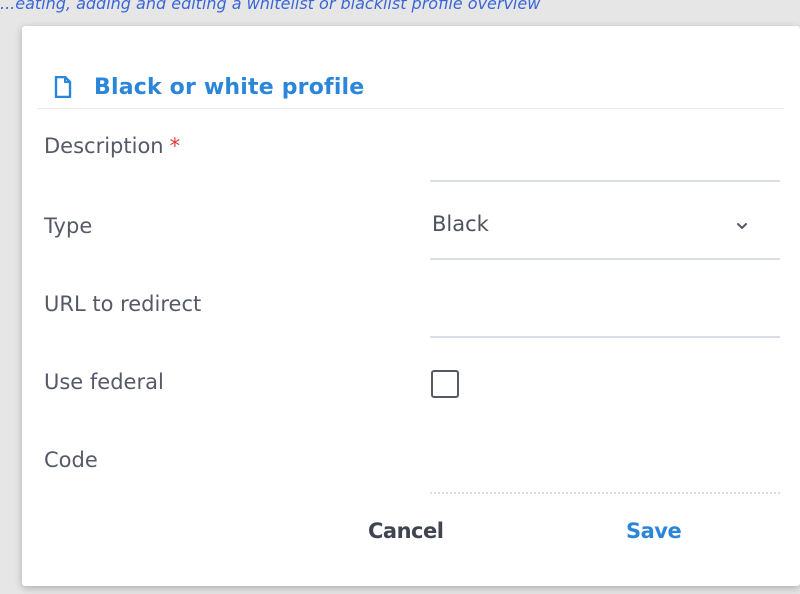 The image size is (800, 594). What do you see at coordinates (229, 87) in the screenshot?
I see `dialog-title: Black or white profile` at bounding box center [229, 87].